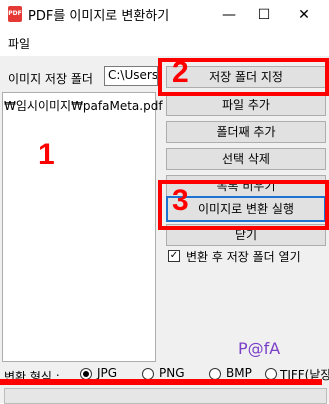  Describe the element at coordinates (131, 76) in the screenshot. I see `save-folder-path-input: C:\Users` at that location.